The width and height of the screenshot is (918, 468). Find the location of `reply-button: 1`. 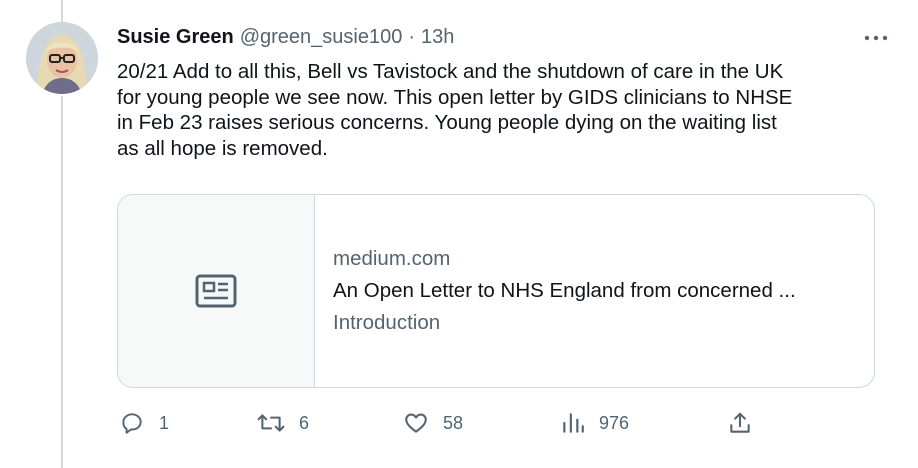

reply-button: 1 is located at coordinates (144, 423).